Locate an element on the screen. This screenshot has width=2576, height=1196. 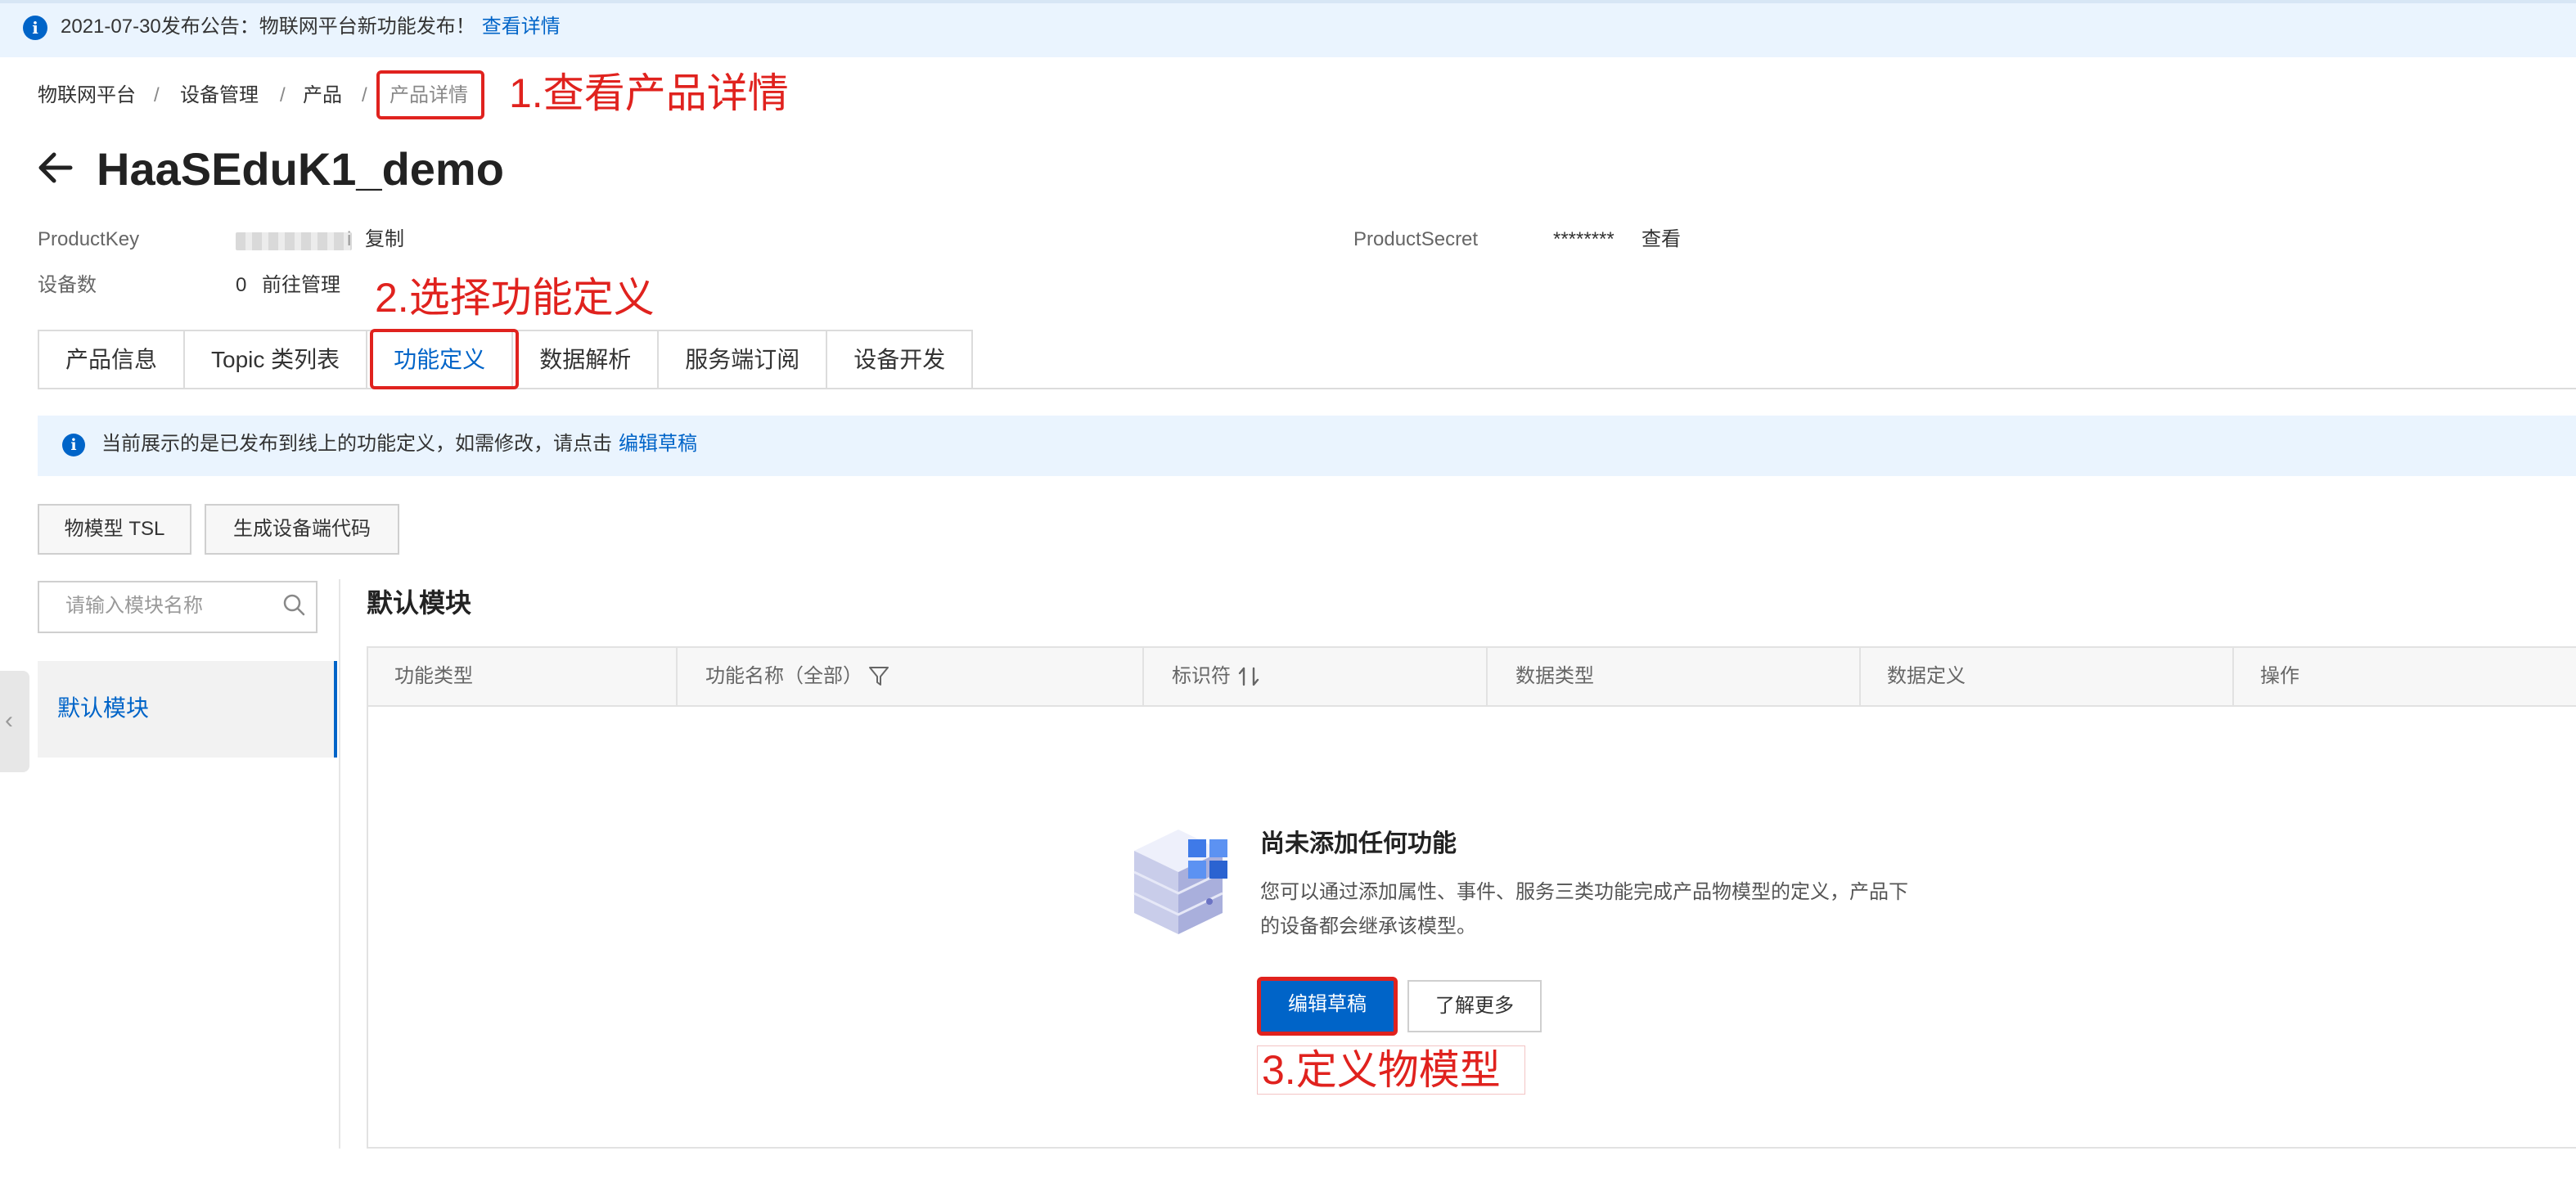
sort-icon is located at coordinates (1248, 676).